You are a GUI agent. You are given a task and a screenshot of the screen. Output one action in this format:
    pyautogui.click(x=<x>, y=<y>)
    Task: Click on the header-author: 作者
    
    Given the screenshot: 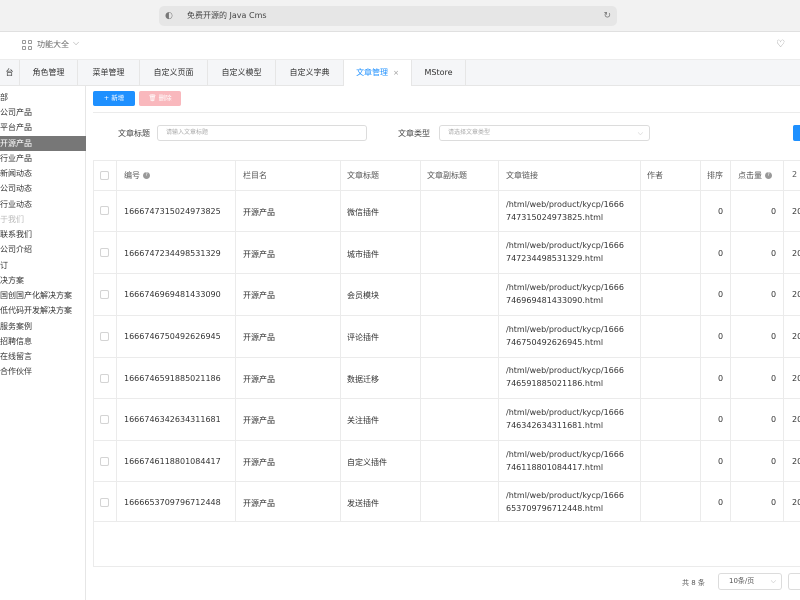 What is the action you would take?
    pyautogui.click(x=655, y=175)
    